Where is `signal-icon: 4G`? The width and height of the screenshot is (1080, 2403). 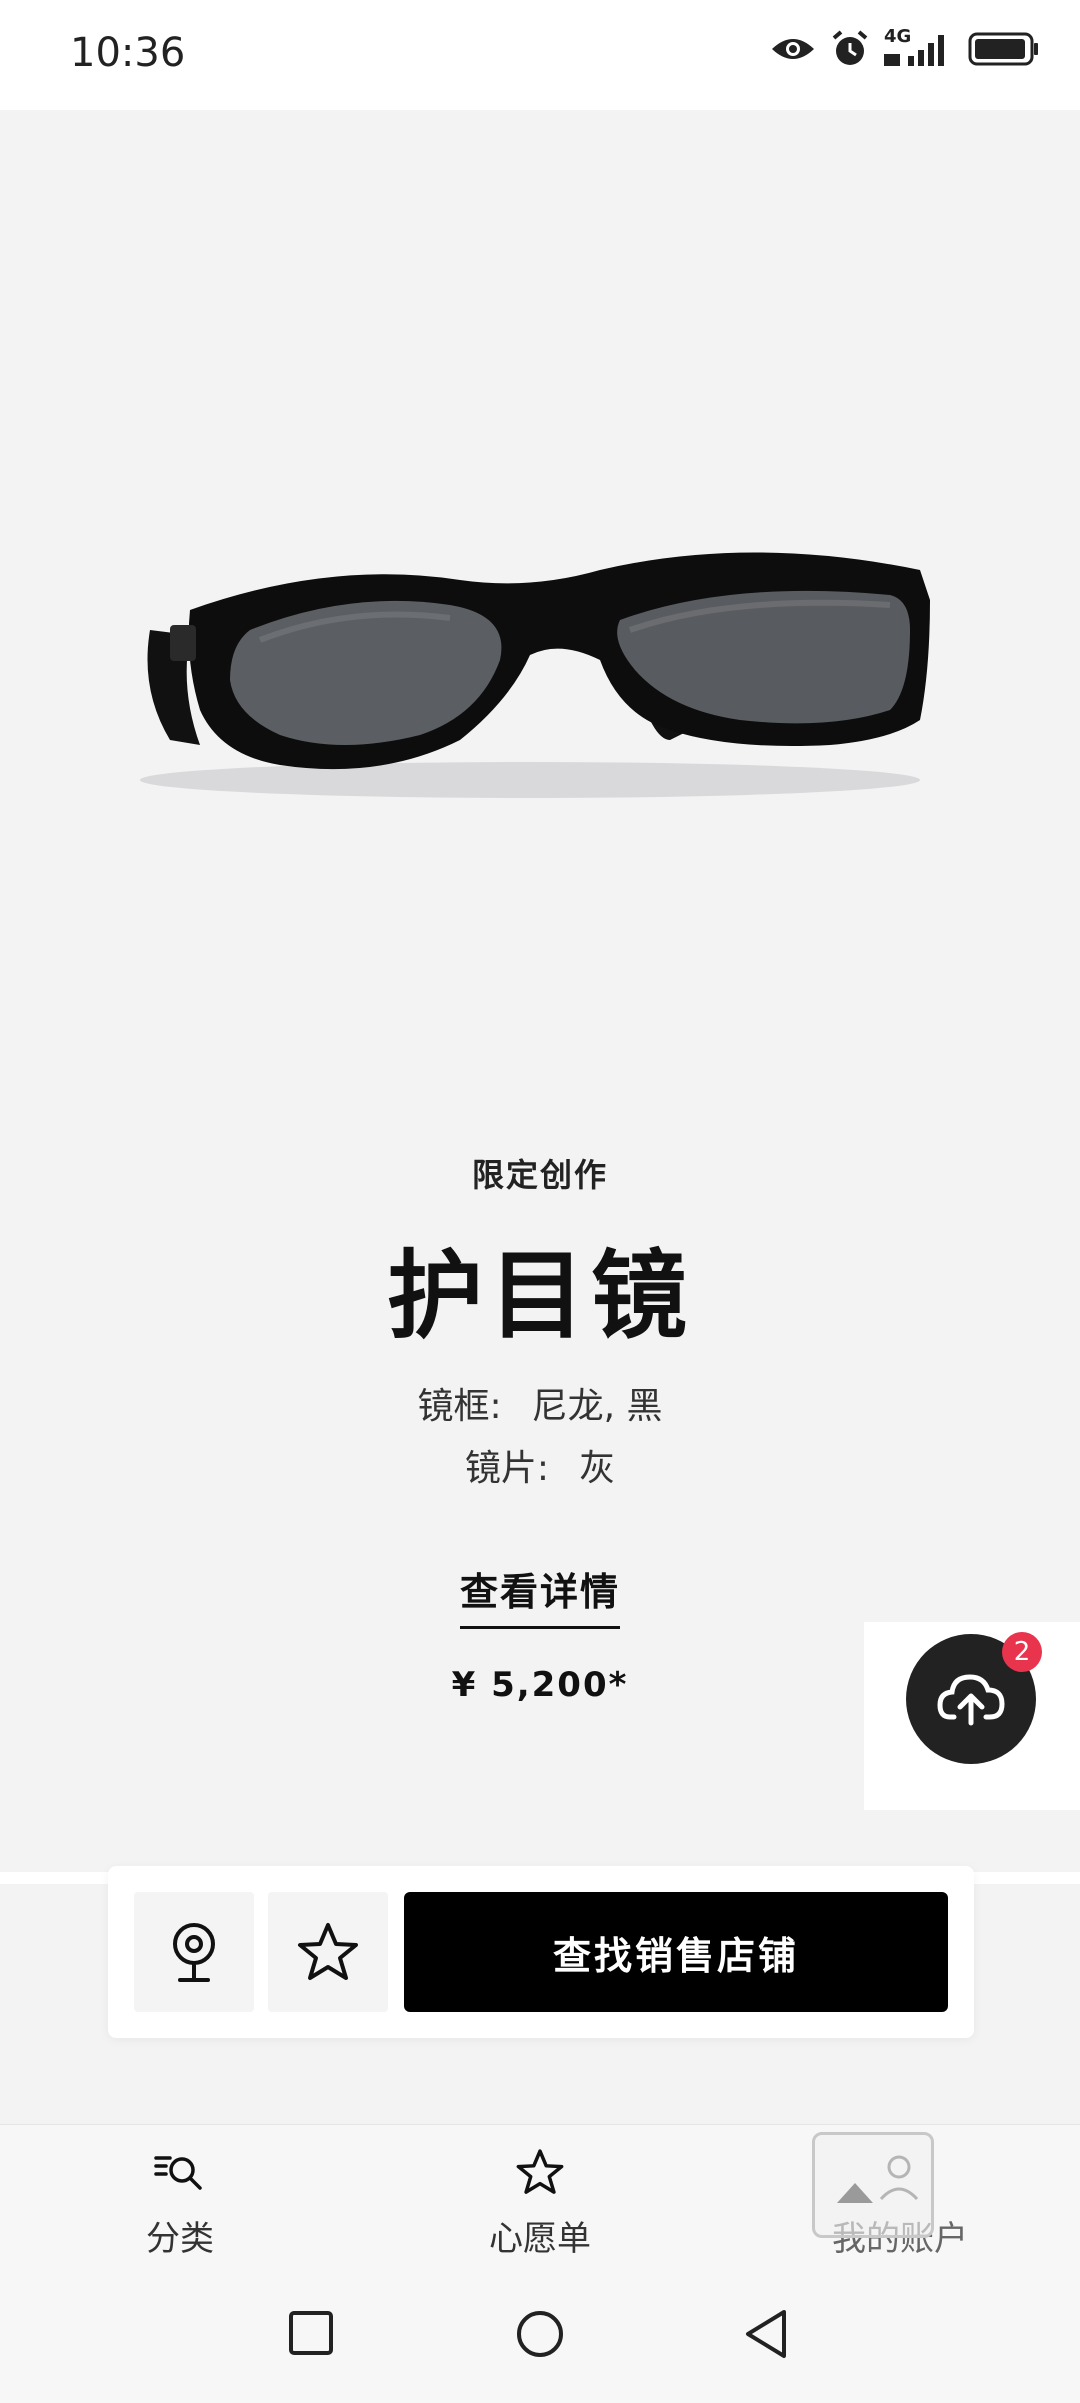 signal-icon: 4G is located at coordinates (919, 47).